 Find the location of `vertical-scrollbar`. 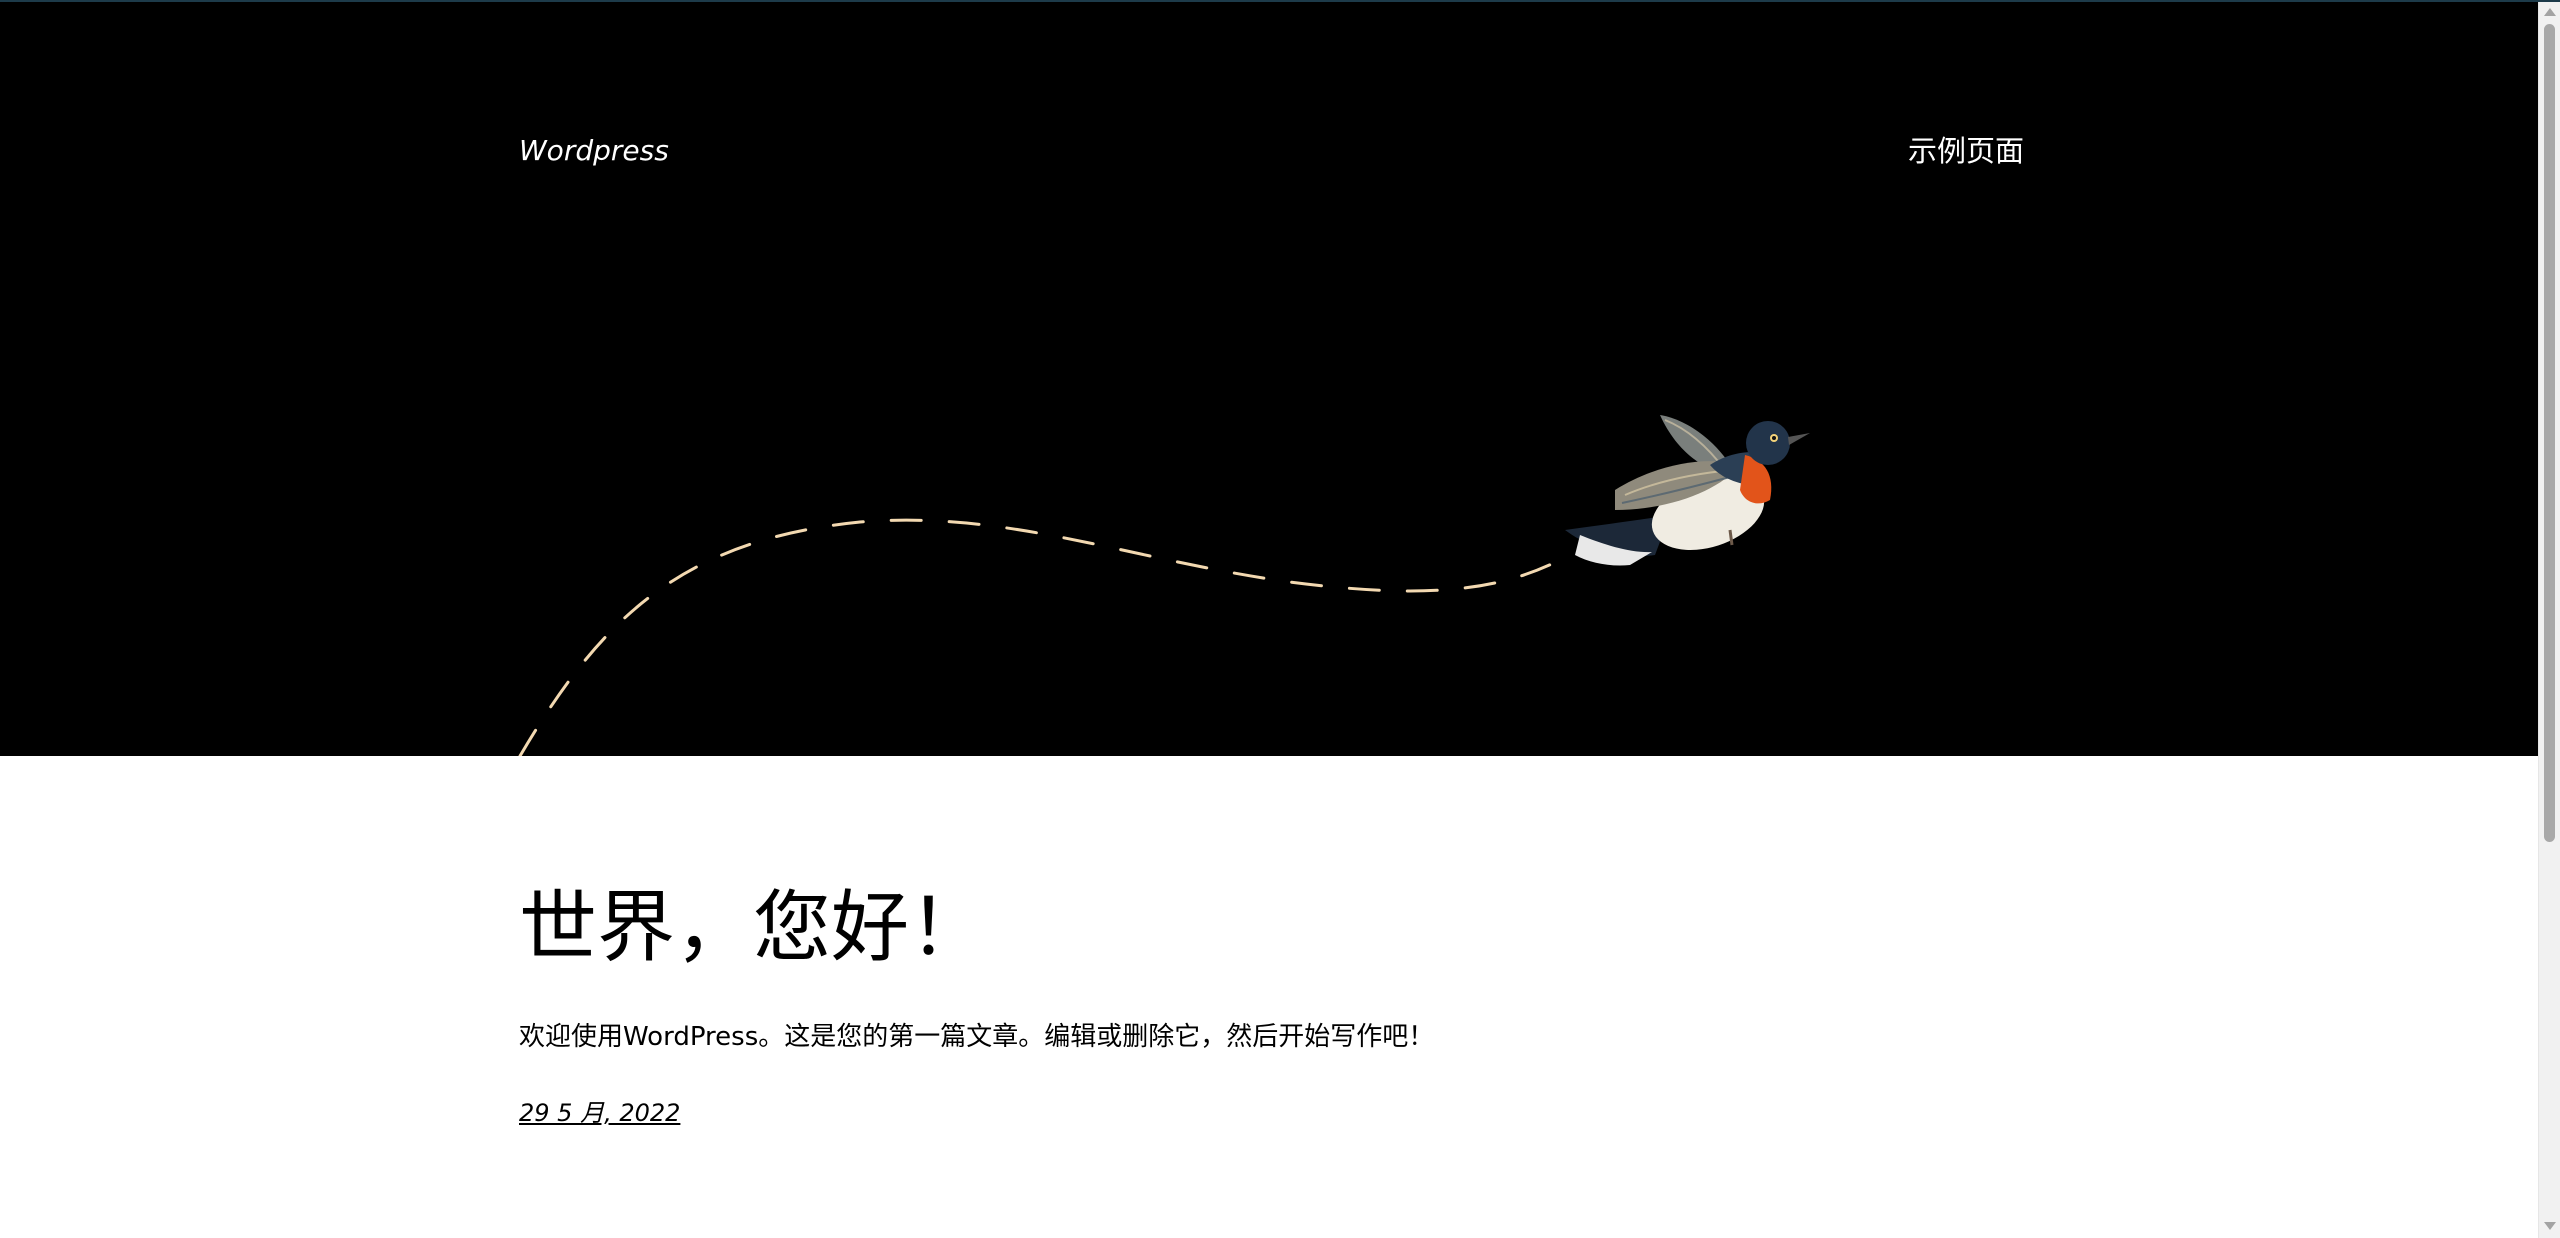

vertical-scrollbar is located at coordinates (2549, 619).